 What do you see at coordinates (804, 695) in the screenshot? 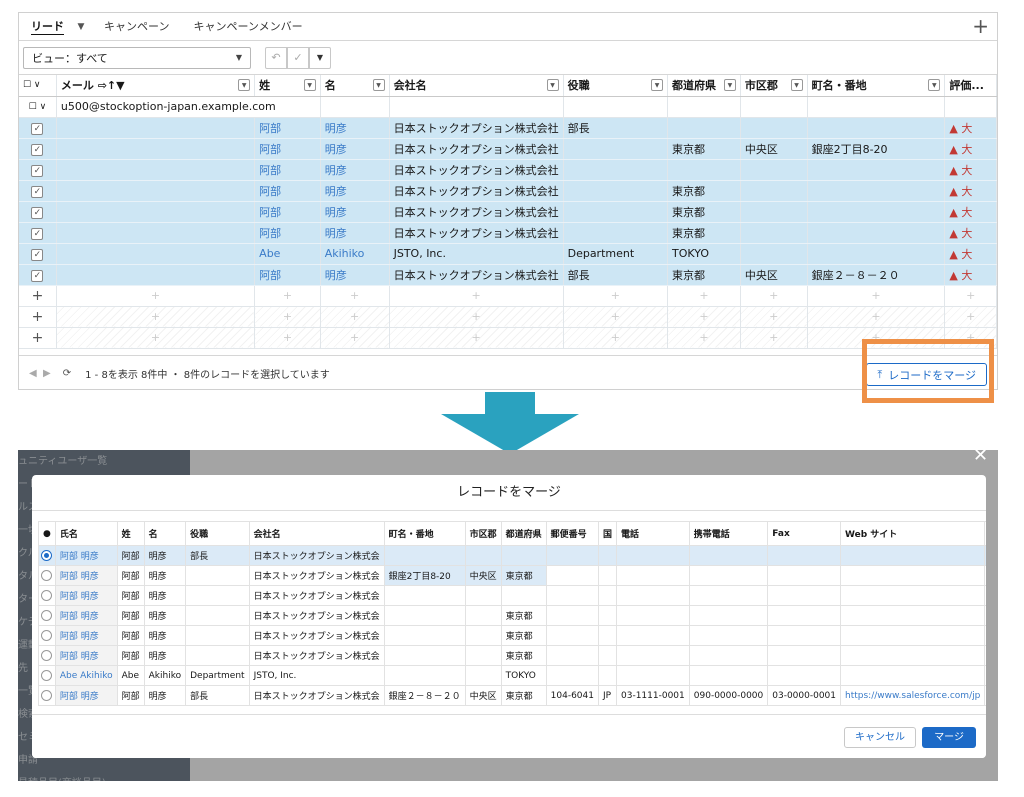
I see `merge-cell: 03-0000-0001` at bounding box center [804, 695].